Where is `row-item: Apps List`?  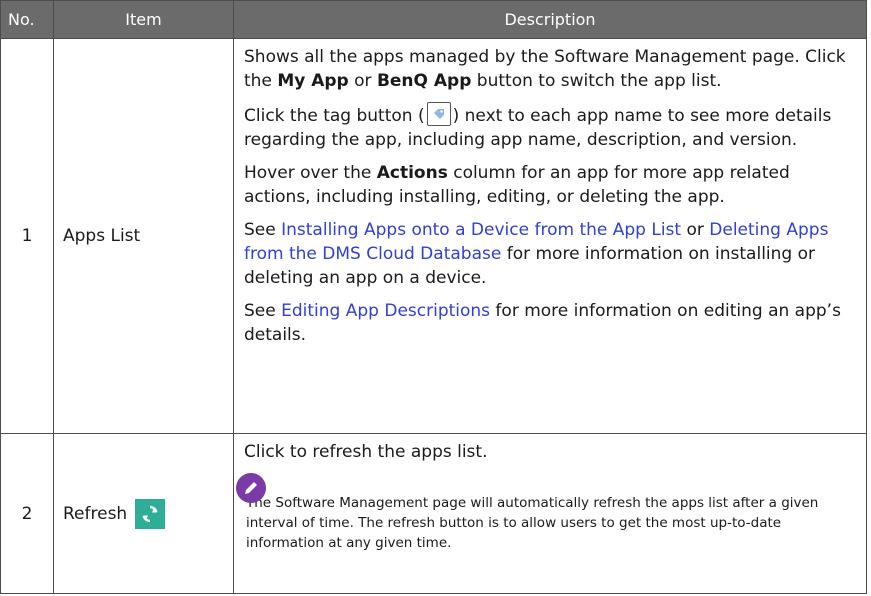
row-item: Apps List is located at coordinates (143, 236).